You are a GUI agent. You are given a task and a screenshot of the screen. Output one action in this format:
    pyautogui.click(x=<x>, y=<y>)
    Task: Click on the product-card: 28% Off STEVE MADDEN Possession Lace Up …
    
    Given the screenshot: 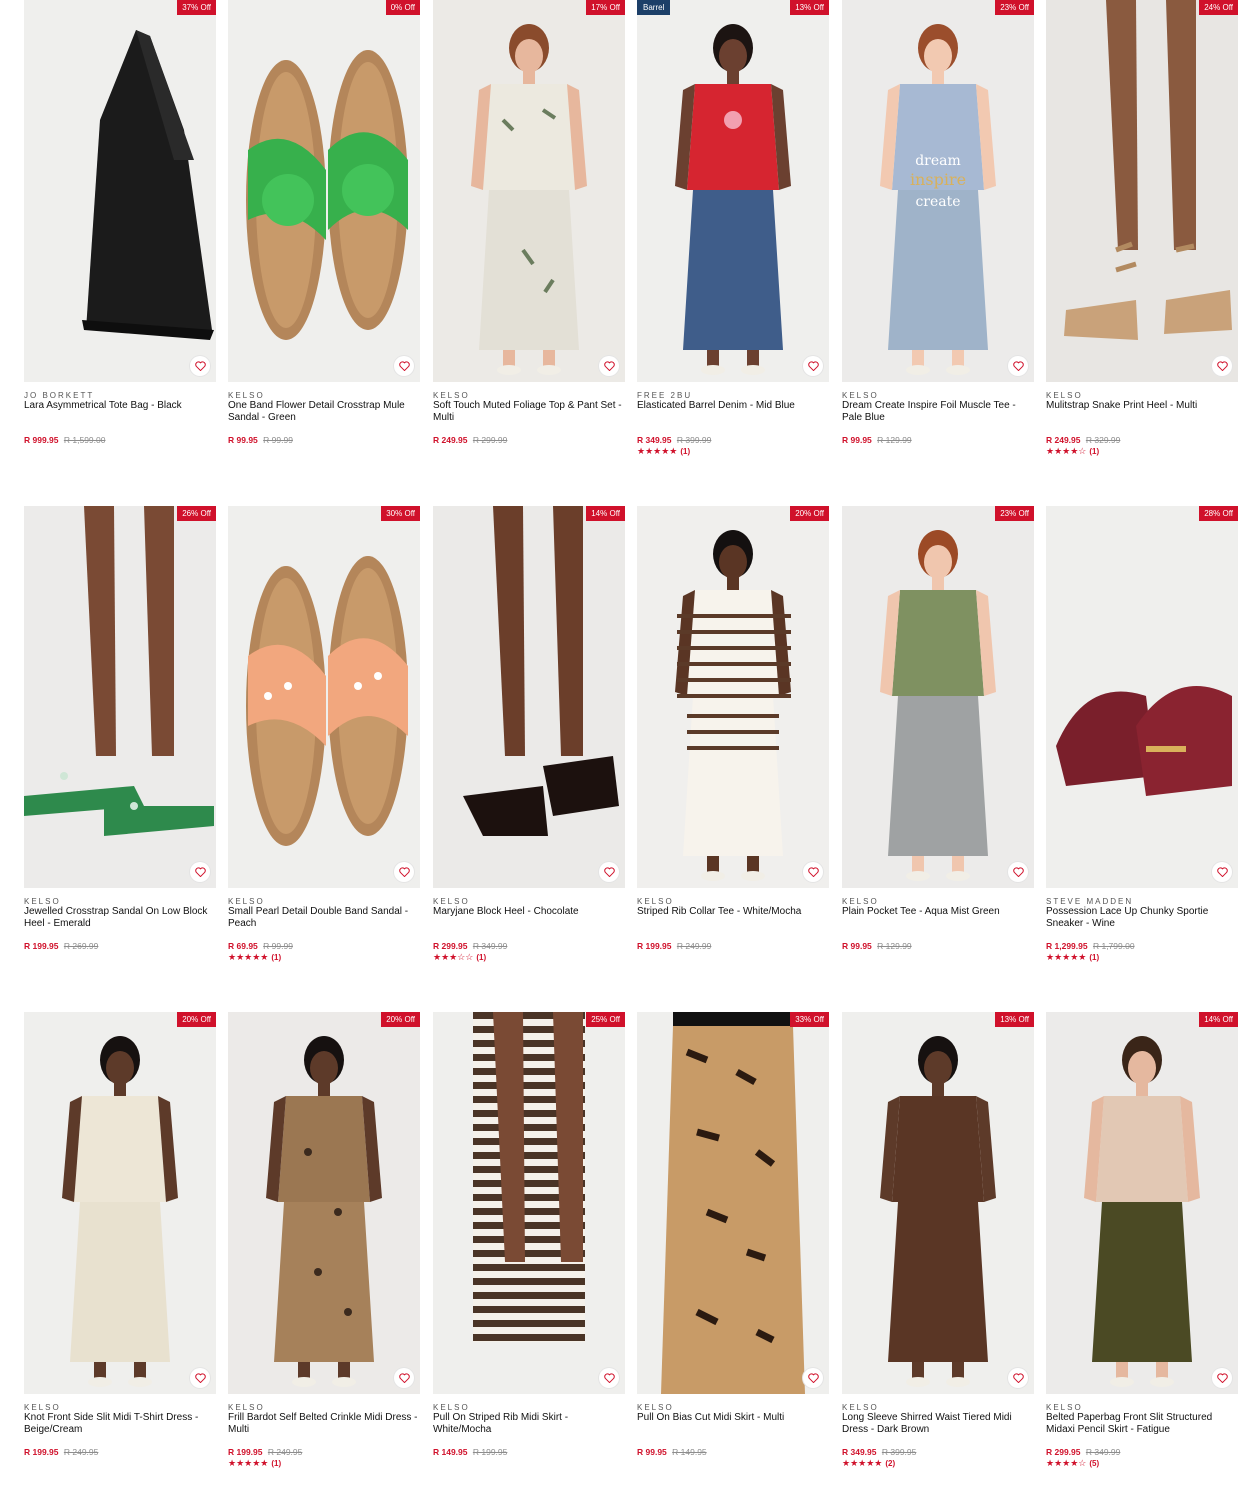 What is the action you would take?
    pyautogui.click(x=1142, y=741)
    